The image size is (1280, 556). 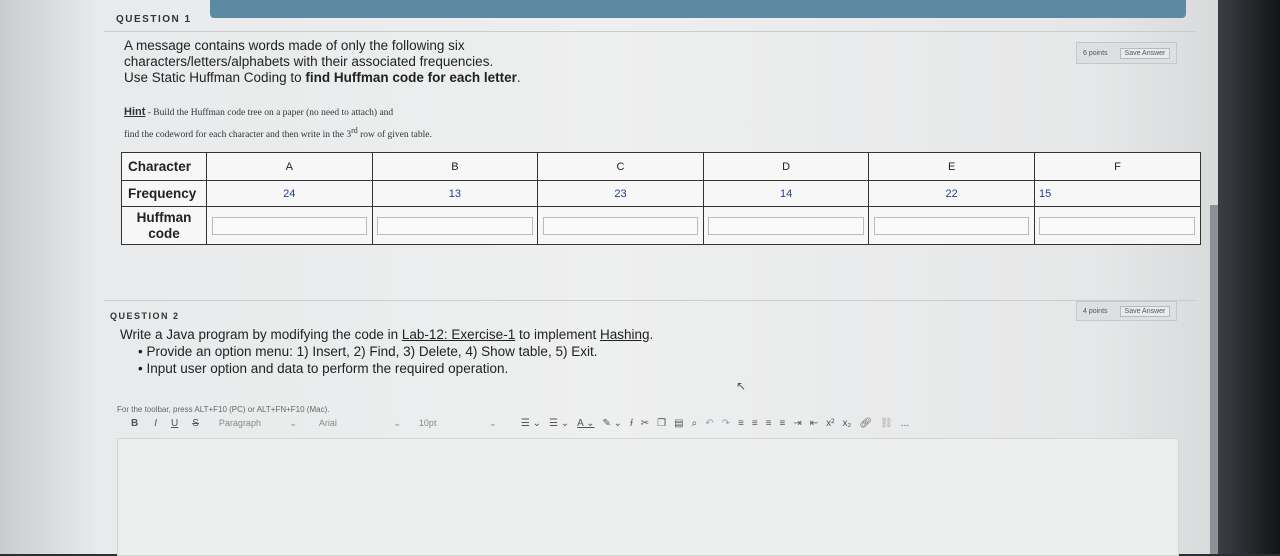 I want to click on question-1-points-box: 6 points Save Answer, so click(x=1127, y=53).